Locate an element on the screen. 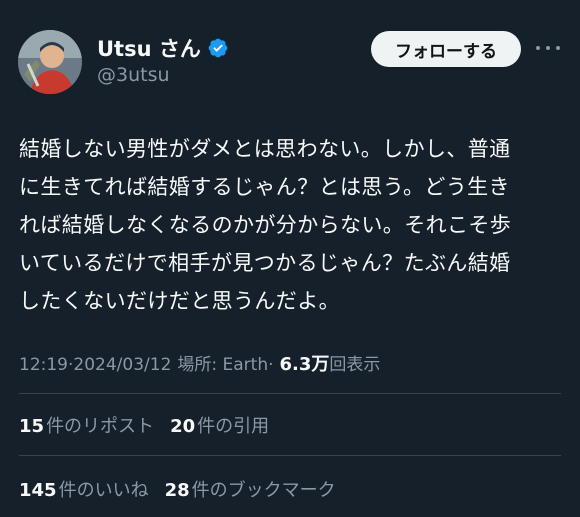  reposts-stat: 15 件のリポスト is located at coordinates (86, 425).